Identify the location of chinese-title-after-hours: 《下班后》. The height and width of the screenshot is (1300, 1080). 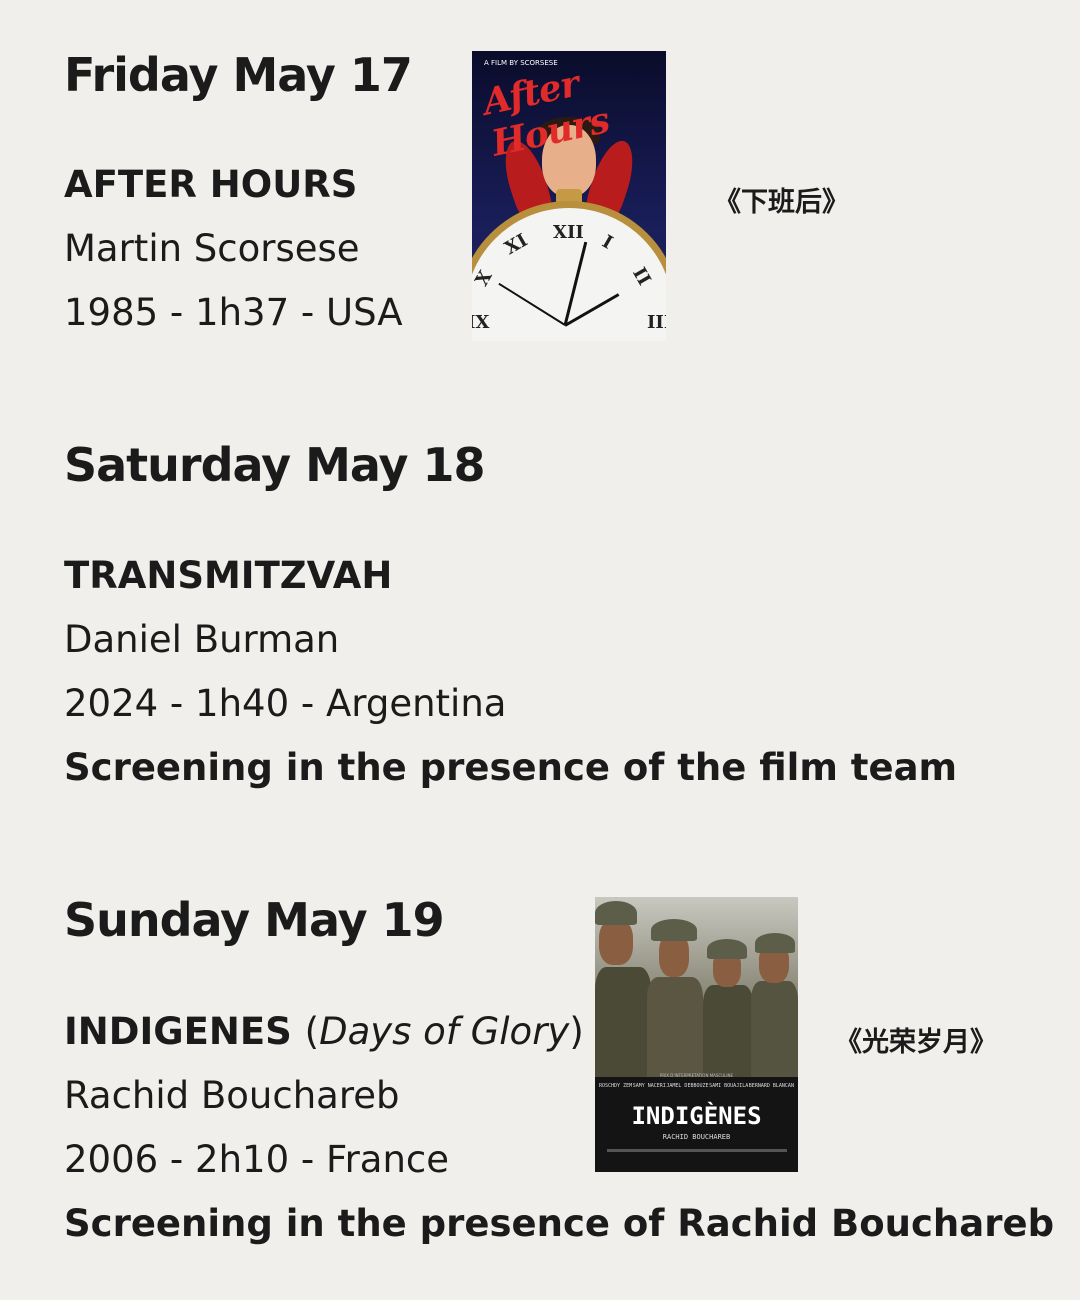
(781, 202).